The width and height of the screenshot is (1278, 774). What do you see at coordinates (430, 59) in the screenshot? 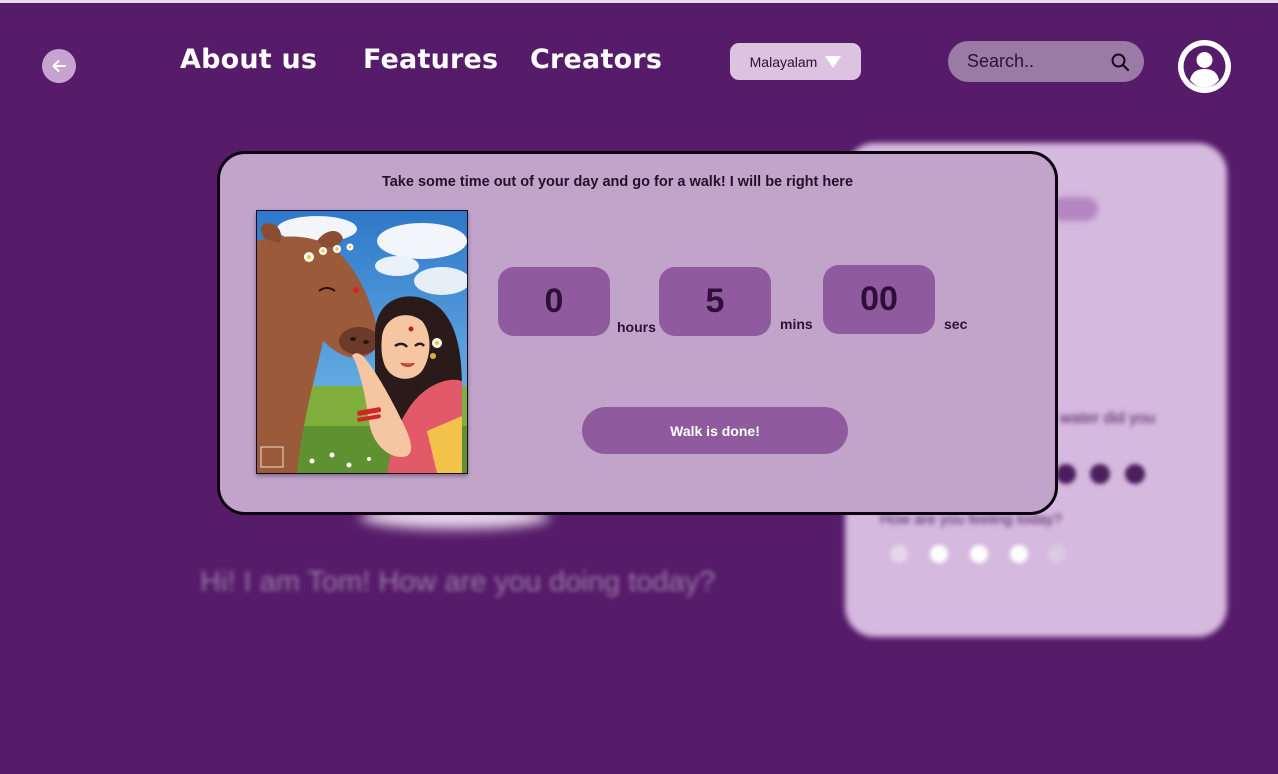
I see `nav-features: Features` at bounding box center [430, 59].